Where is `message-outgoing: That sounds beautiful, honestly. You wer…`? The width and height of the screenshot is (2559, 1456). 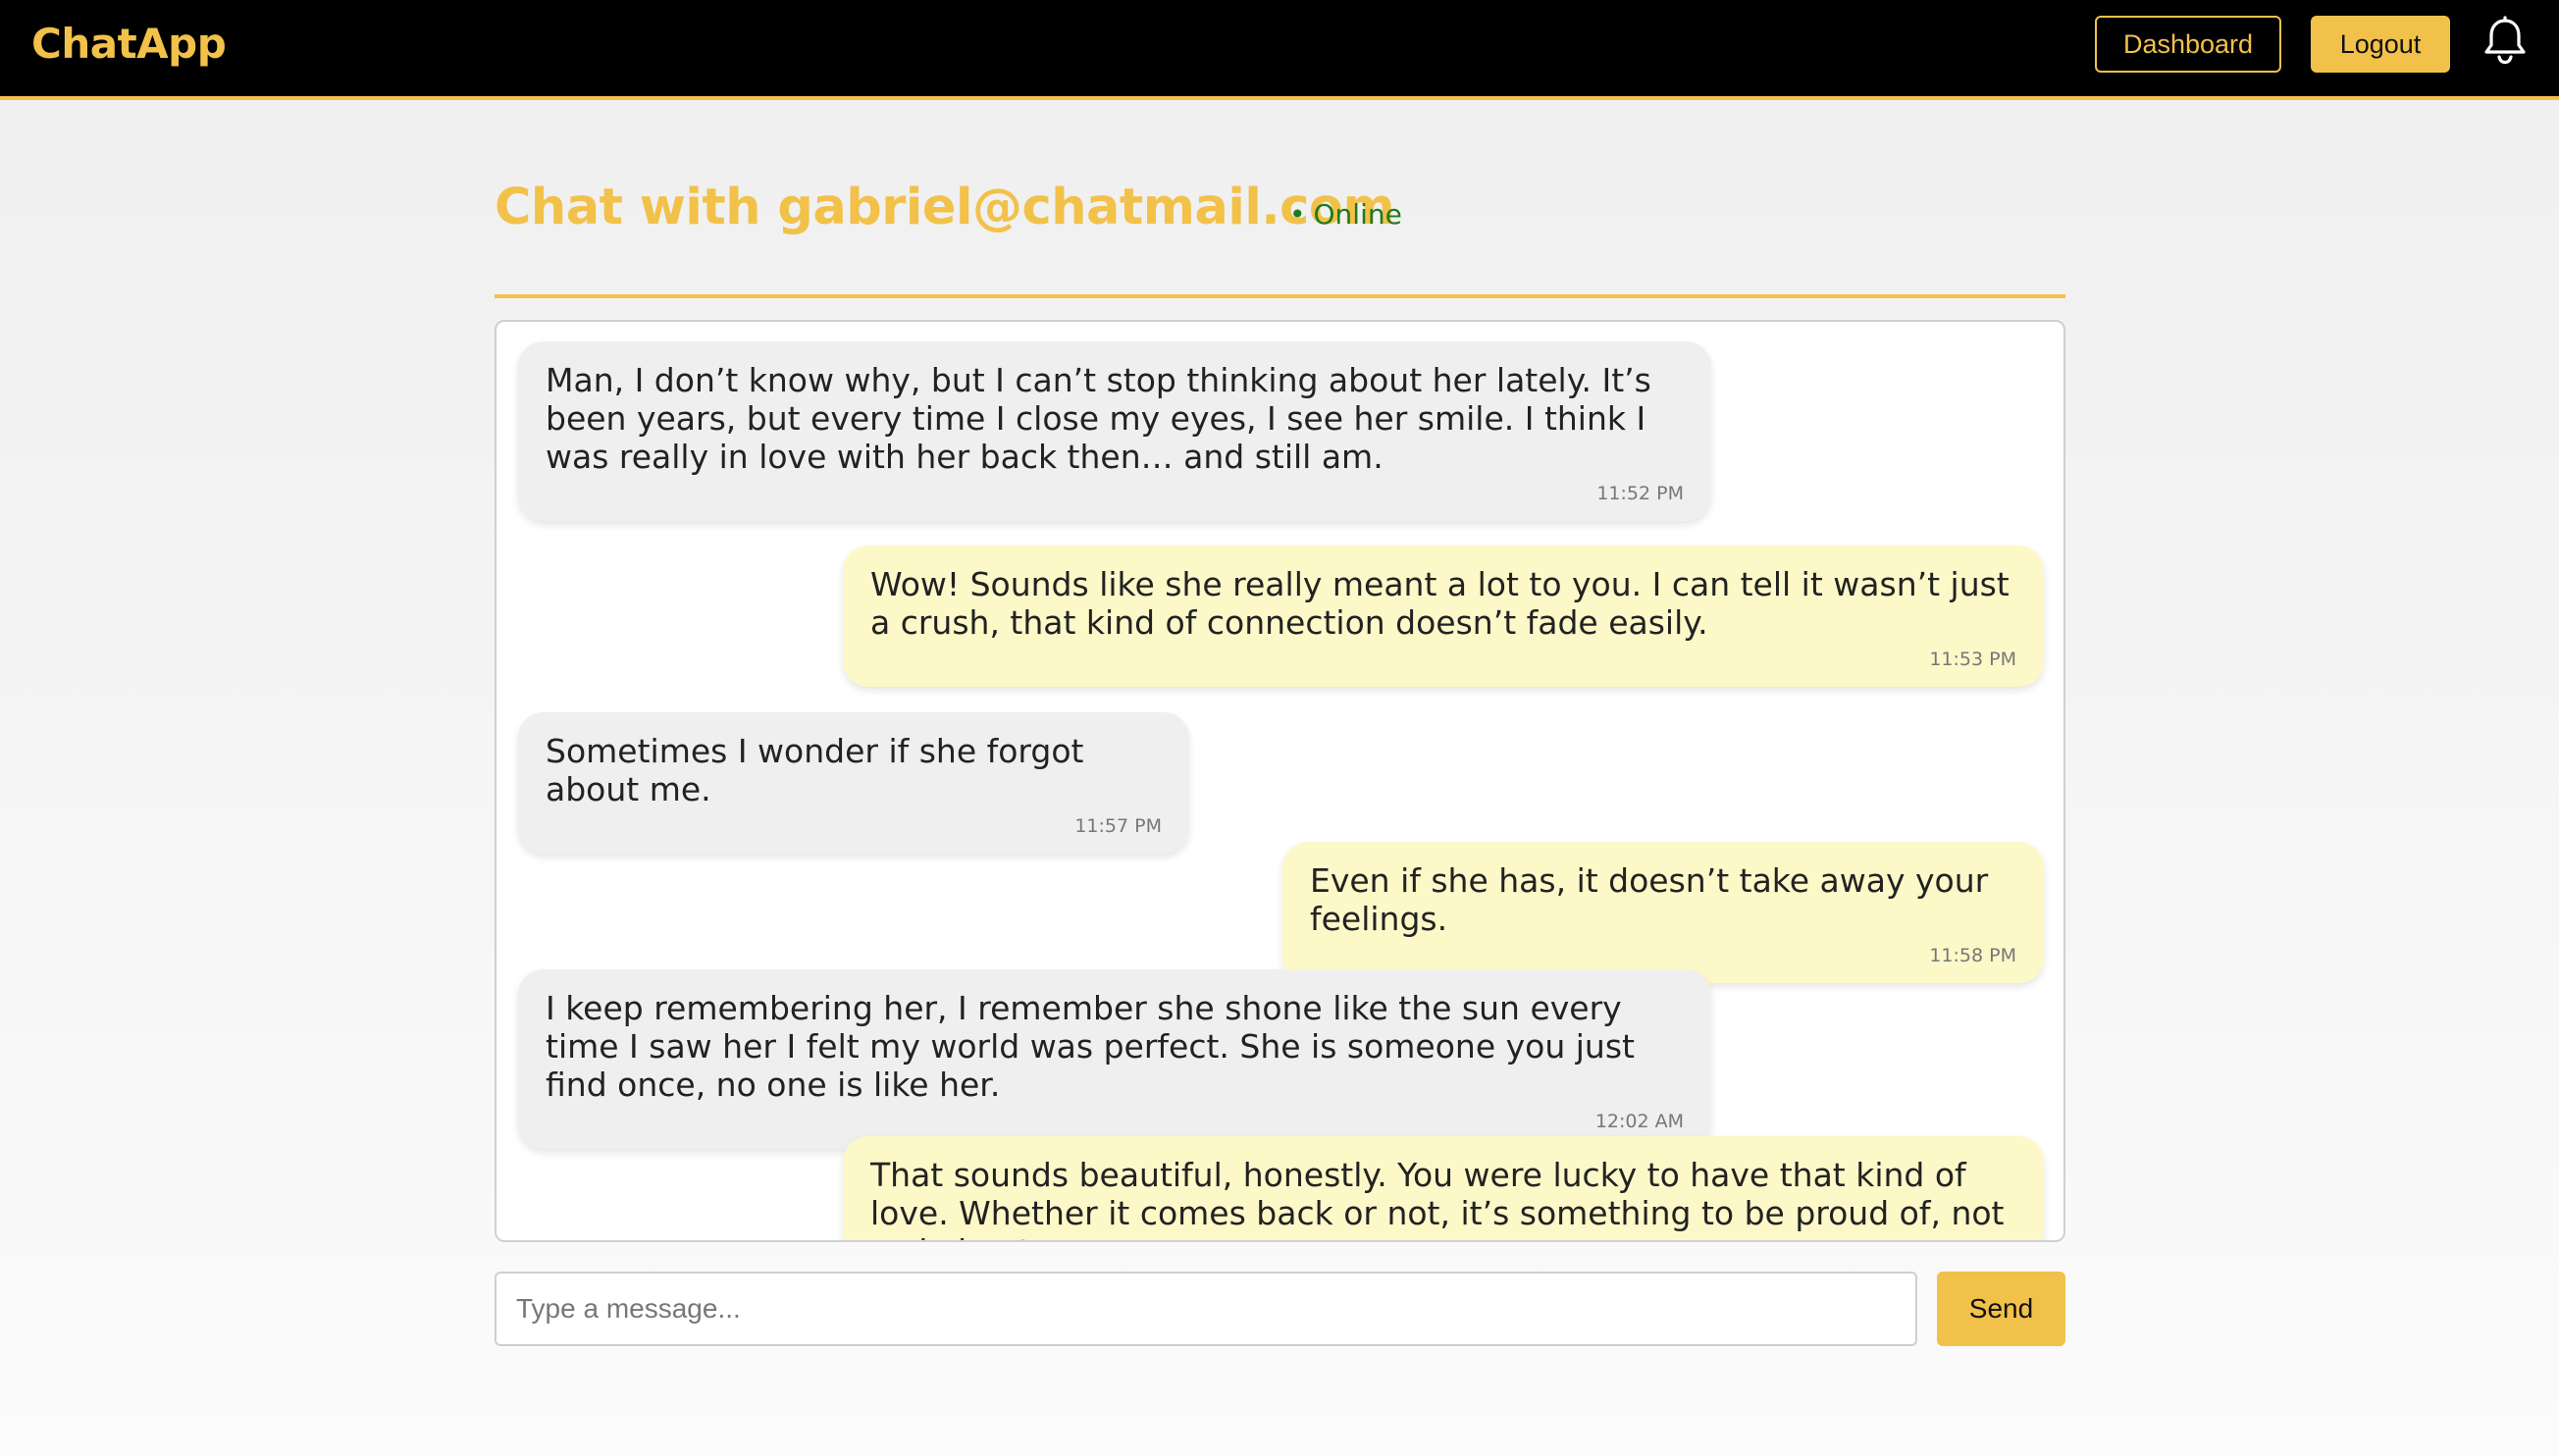
message-outgoing: That sounds beautiful, honestly. You wer… is located at coordinates (1443, 1188).